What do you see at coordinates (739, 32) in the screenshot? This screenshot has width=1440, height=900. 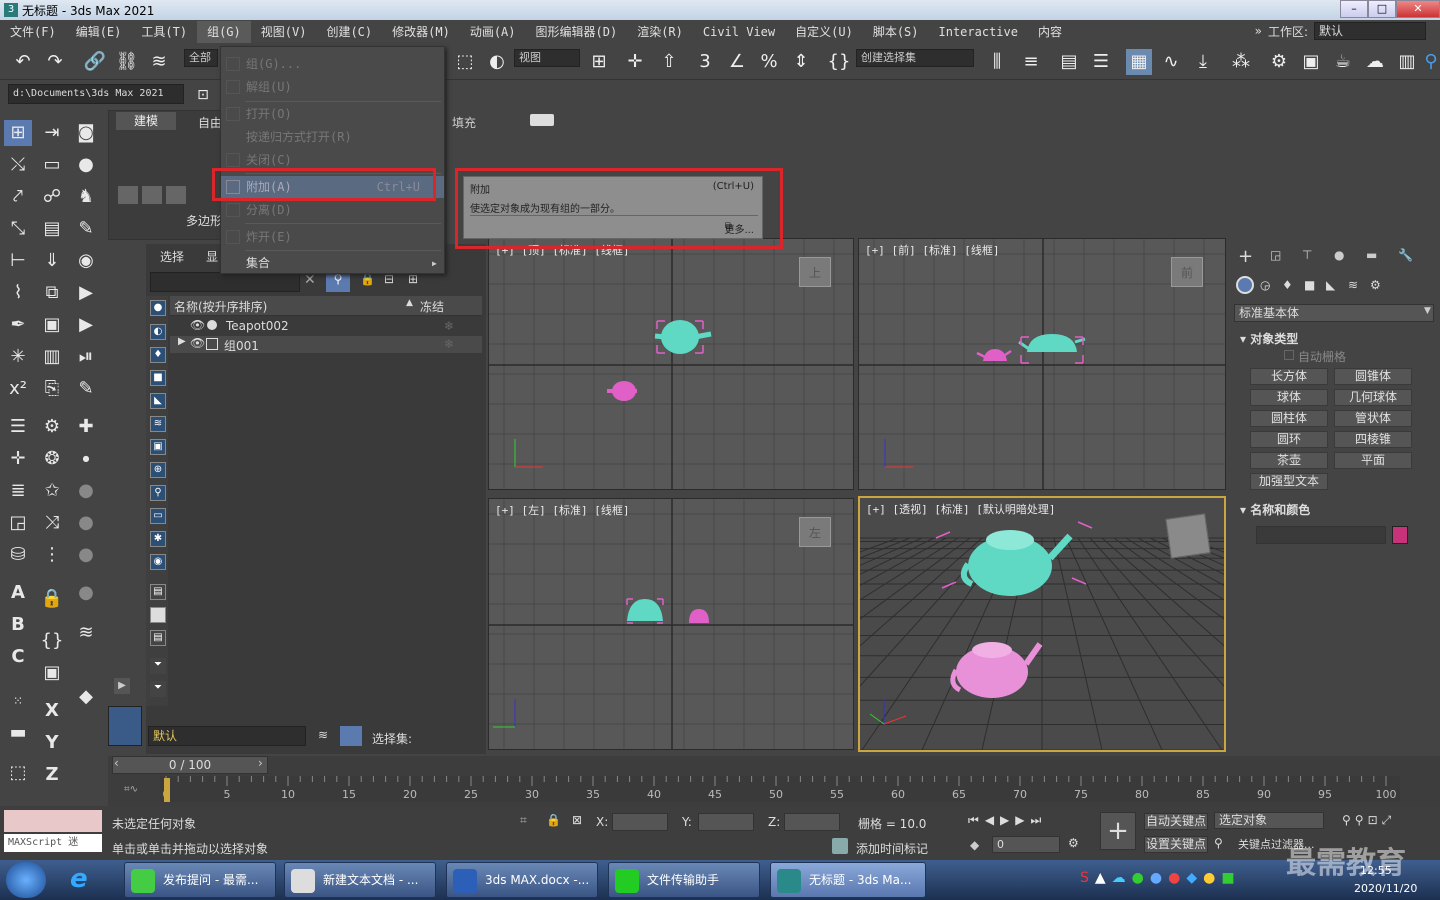 I see `menu-civil-view: Civil View` at bounding box center [739, 32].